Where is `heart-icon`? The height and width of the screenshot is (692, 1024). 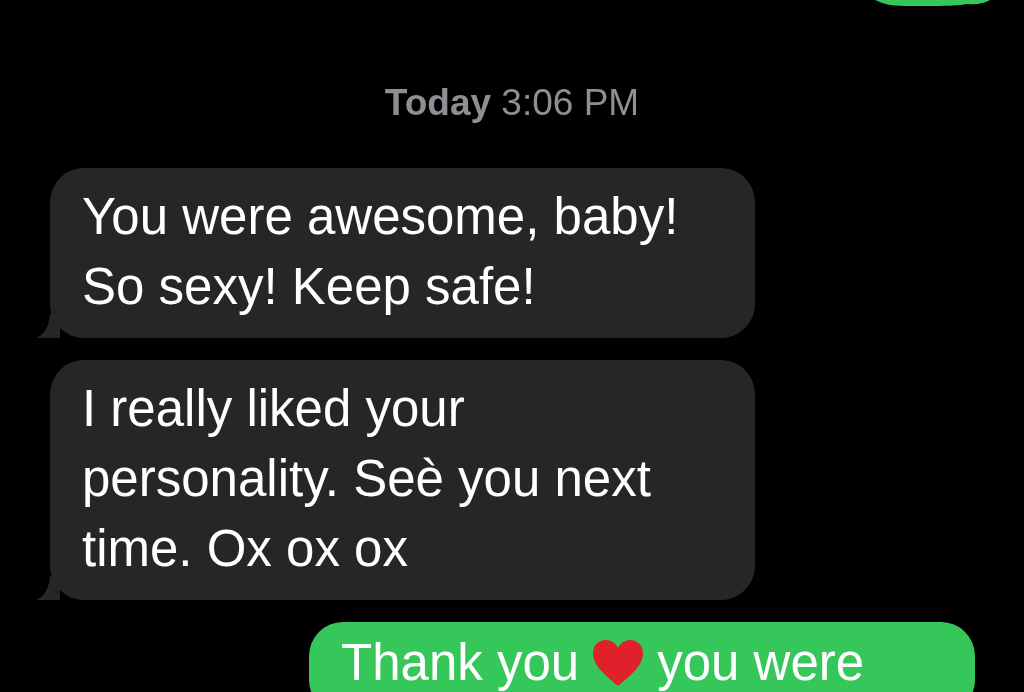
heart-icon is located at coordinates (618, 663).